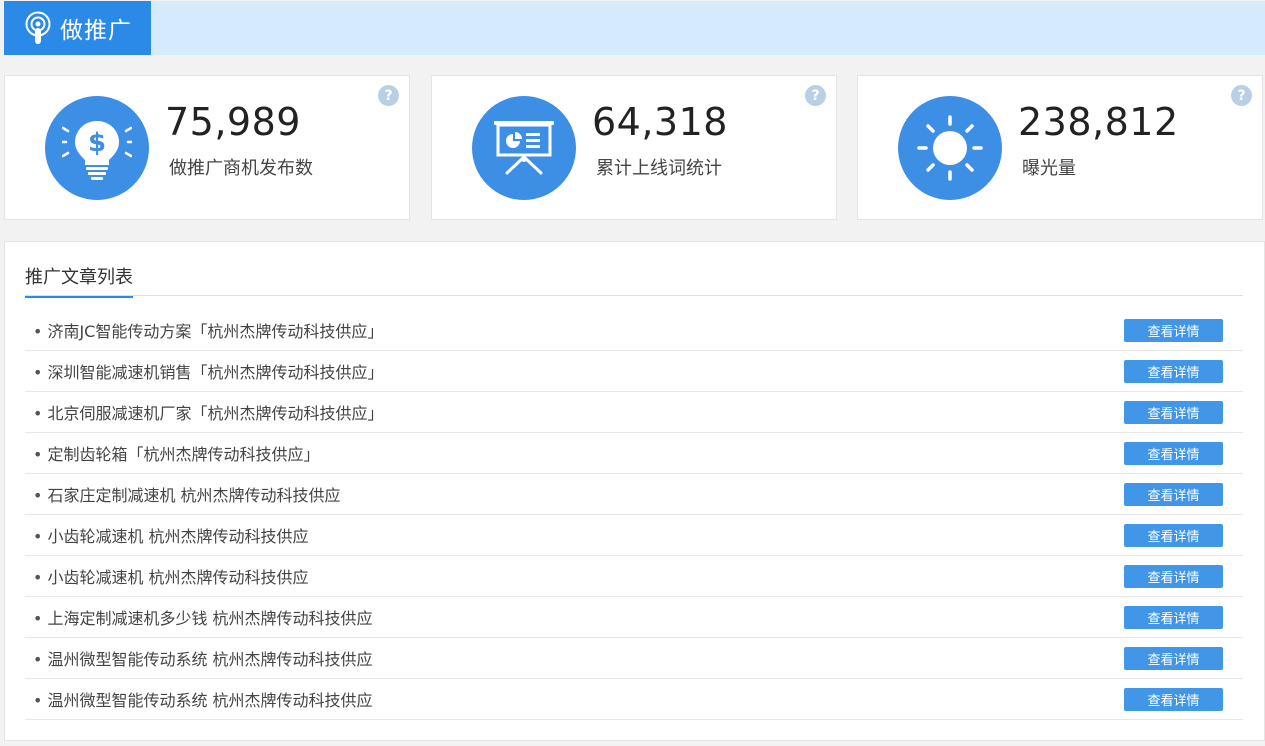  I want to click on sun-icon, so click(950, 148).